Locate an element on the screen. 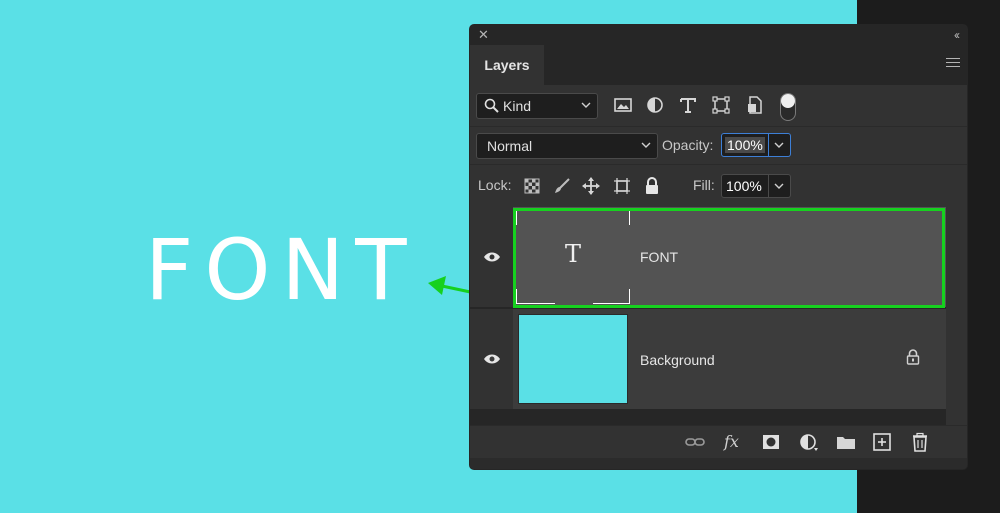 This screenshot has height=513, width=1000. pixel-filter-icon is located at coordinates (623, 105).